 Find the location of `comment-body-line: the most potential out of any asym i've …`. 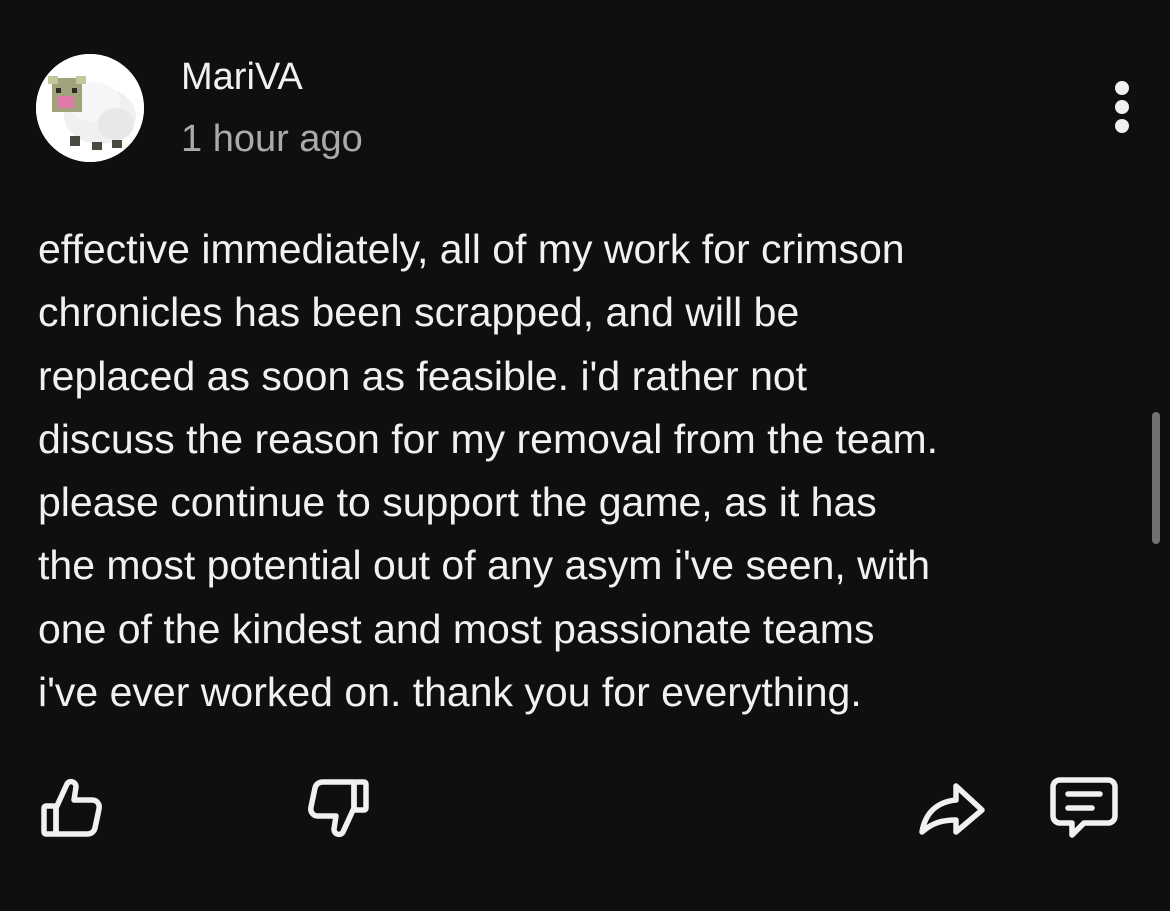

comment-body-line: the most potential out of any asym i've … is located at coordinates (484, 565).